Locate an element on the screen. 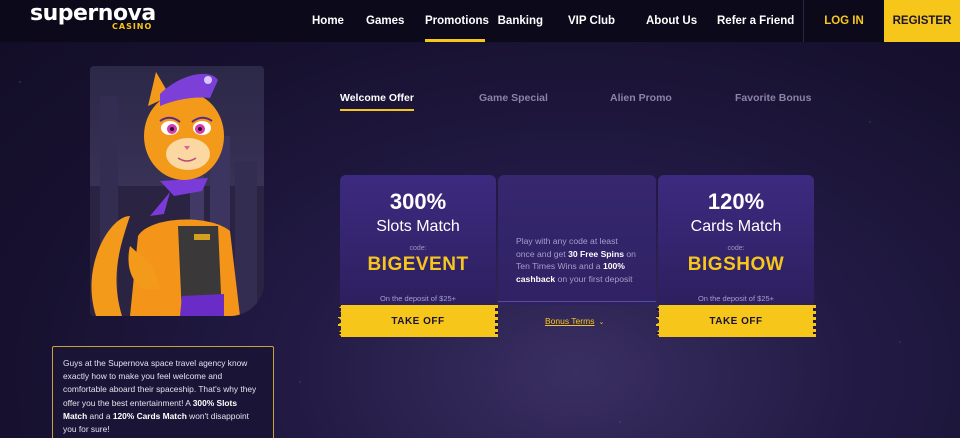  logo-subtitle: CASINO is located at coordinates (132, 26).